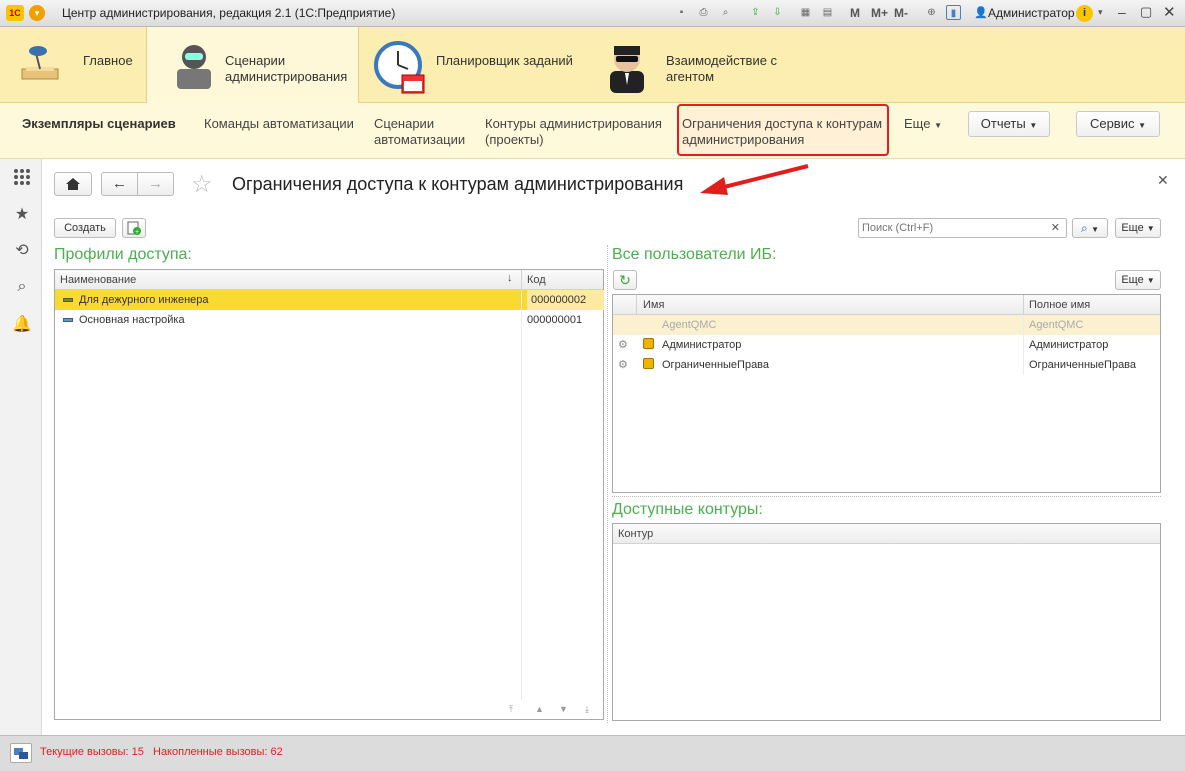 This screenshot has width=1185, height=771. I want to click on more-button: Еще ▼, so click(1138, 228).